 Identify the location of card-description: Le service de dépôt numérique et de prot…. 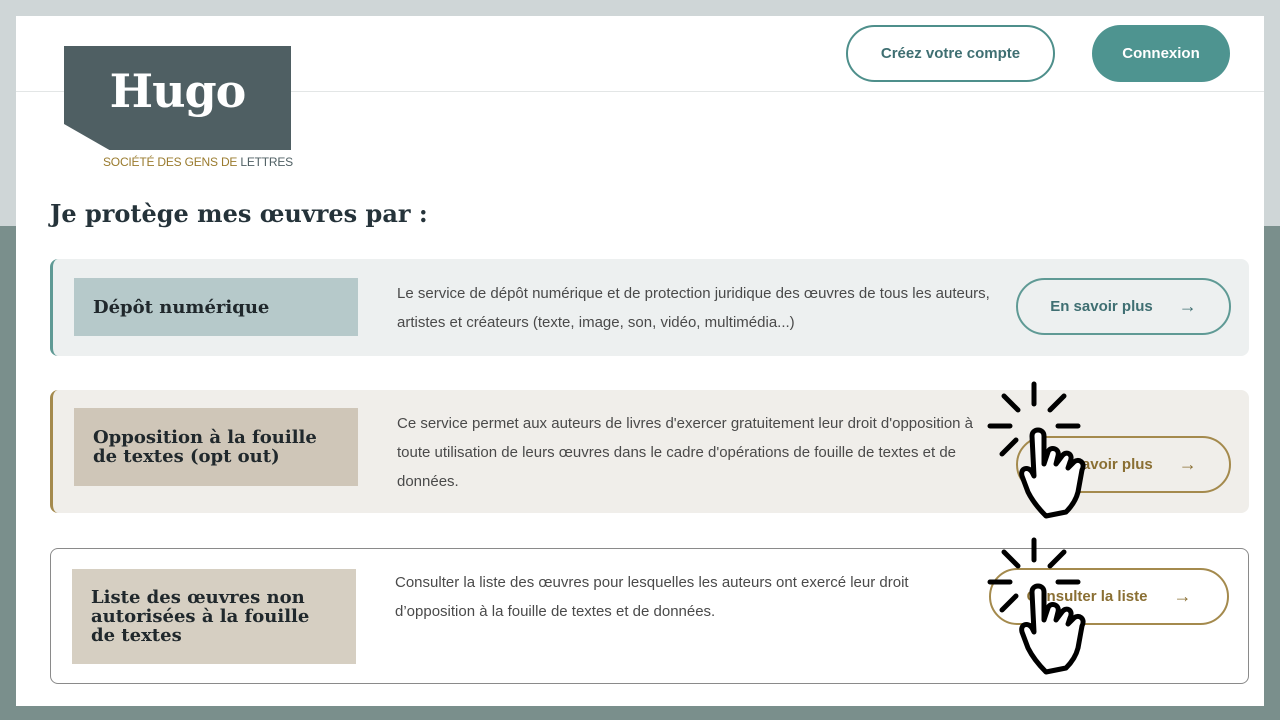
(693, 308).